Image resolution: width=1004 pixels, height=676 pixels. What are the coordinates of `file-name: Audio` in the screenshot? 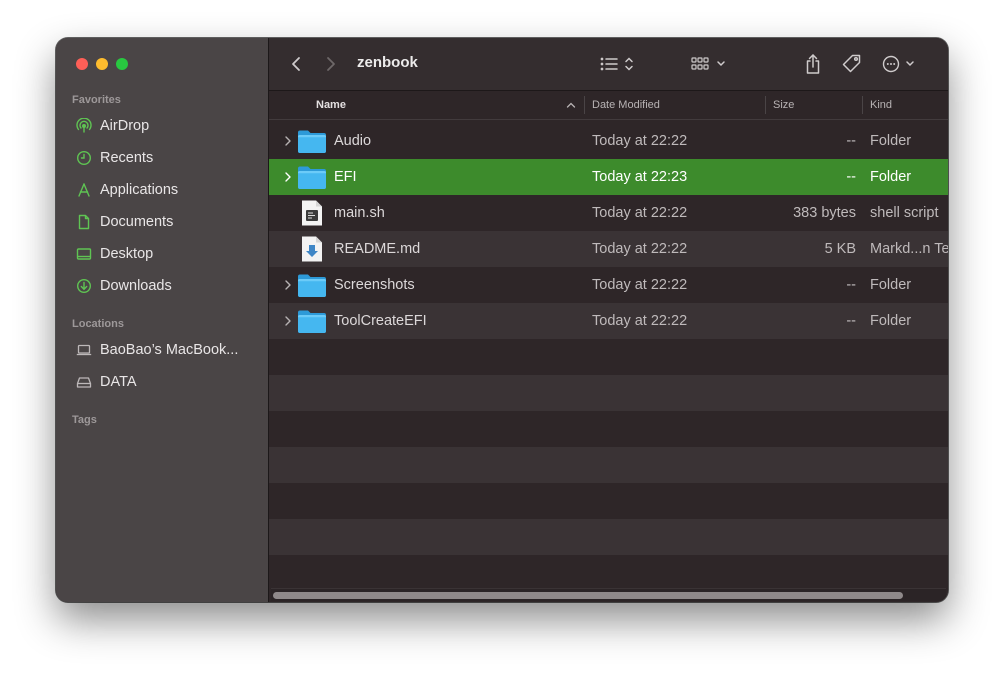 It's located at (353, 141).